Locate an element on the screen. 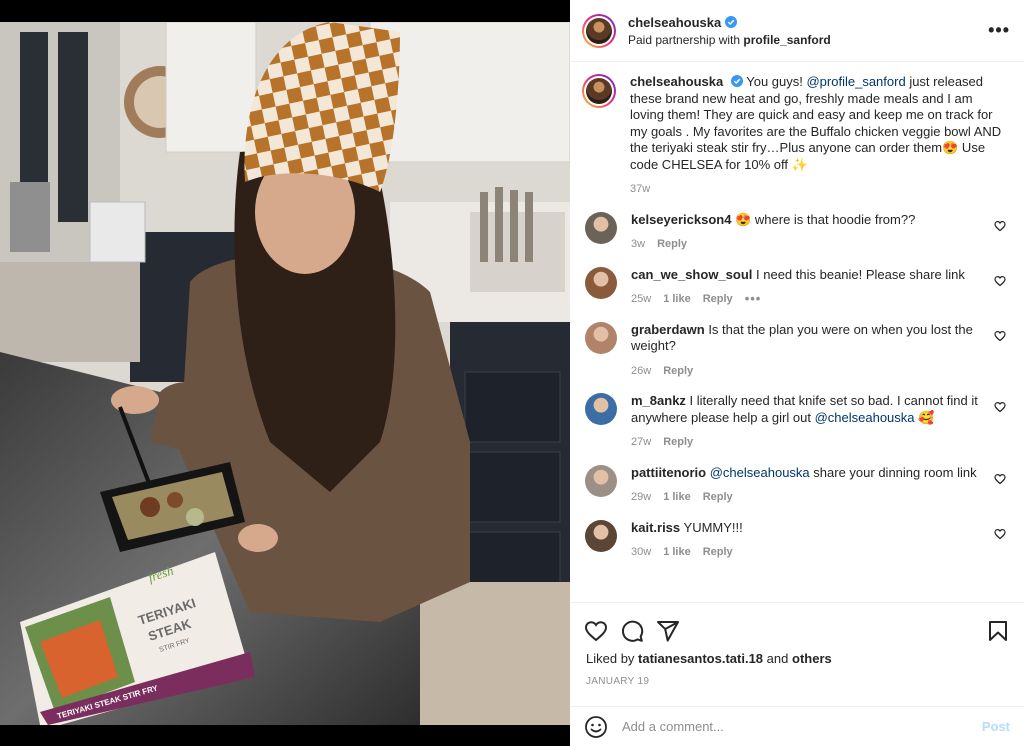 Image resolution: width=1024 pixels, height=746 pixels. emoji-icon is located at coordinates (596, 727).